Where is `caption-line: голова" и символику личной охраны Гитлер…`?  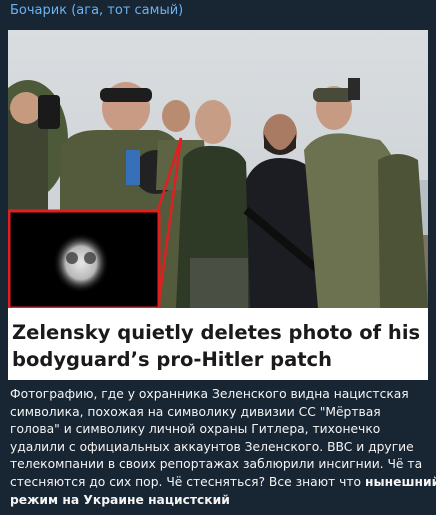
caption-line: голова" и символику личной охраны Гитлер… is located at coordinates (195, 429).